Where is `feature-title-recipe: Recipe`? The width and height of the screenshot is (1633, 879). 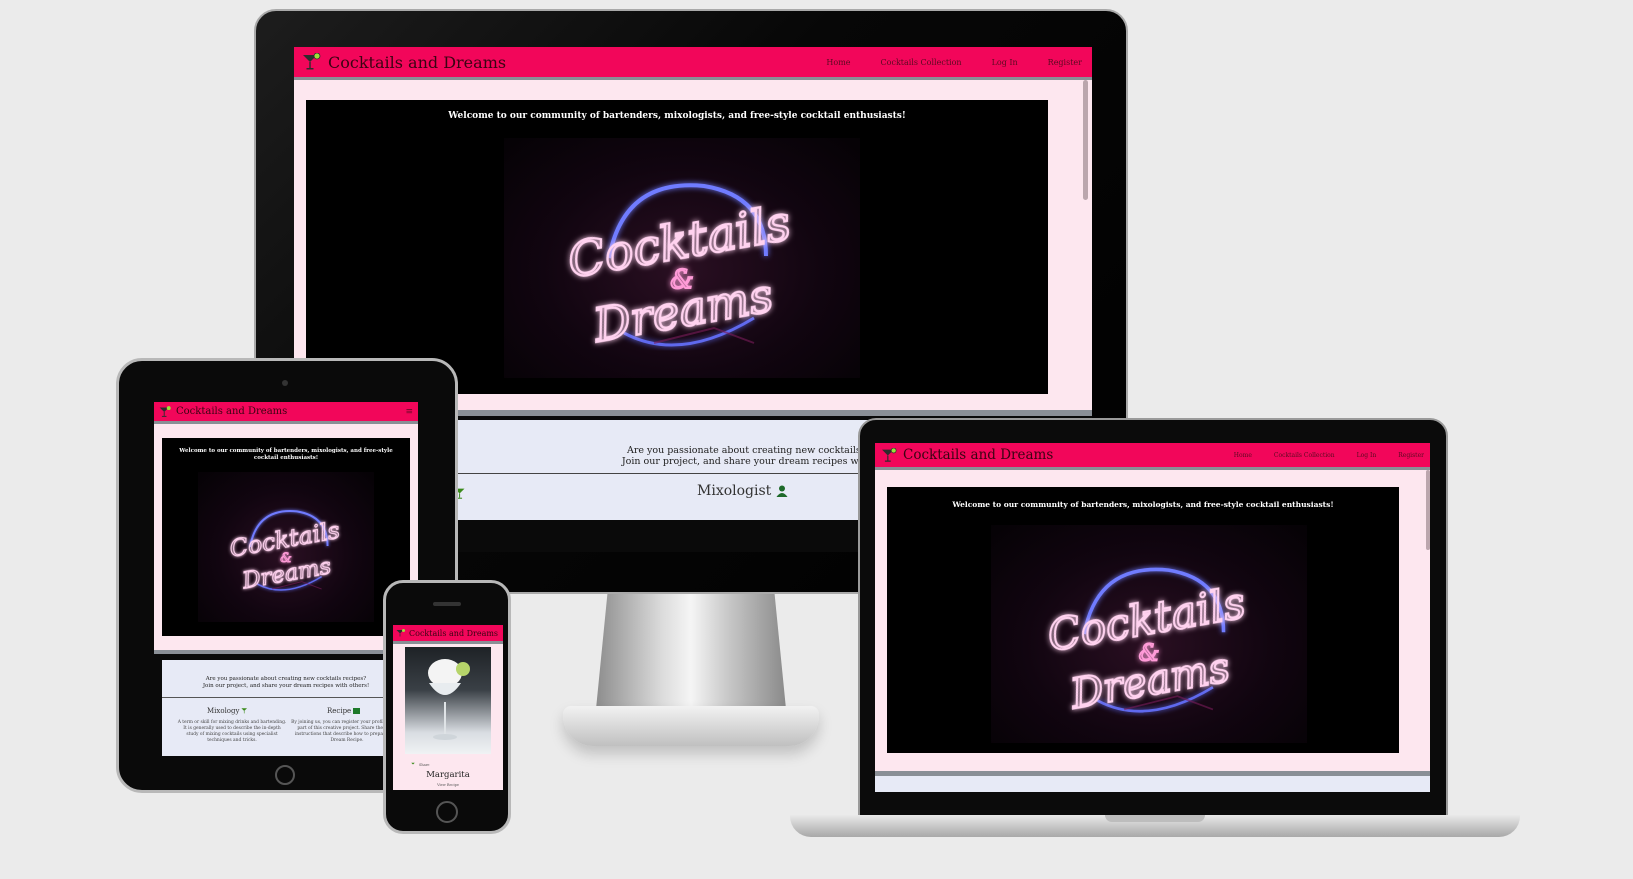
feature-title-recipe: Recipe is located at coordinates (339, 711).